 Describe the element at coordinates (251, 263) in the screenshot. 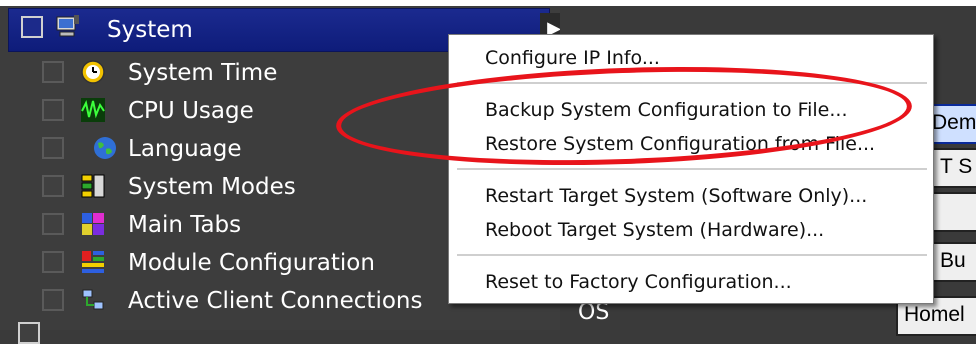

I see `item-label: Module Configuration` at that location.